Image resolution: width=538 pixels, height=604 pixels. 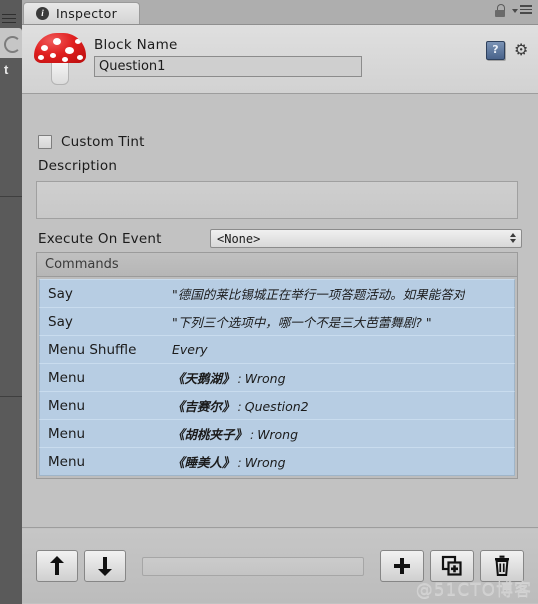 I want to click on block-name-input: Question1, so click(x=228, y=66).